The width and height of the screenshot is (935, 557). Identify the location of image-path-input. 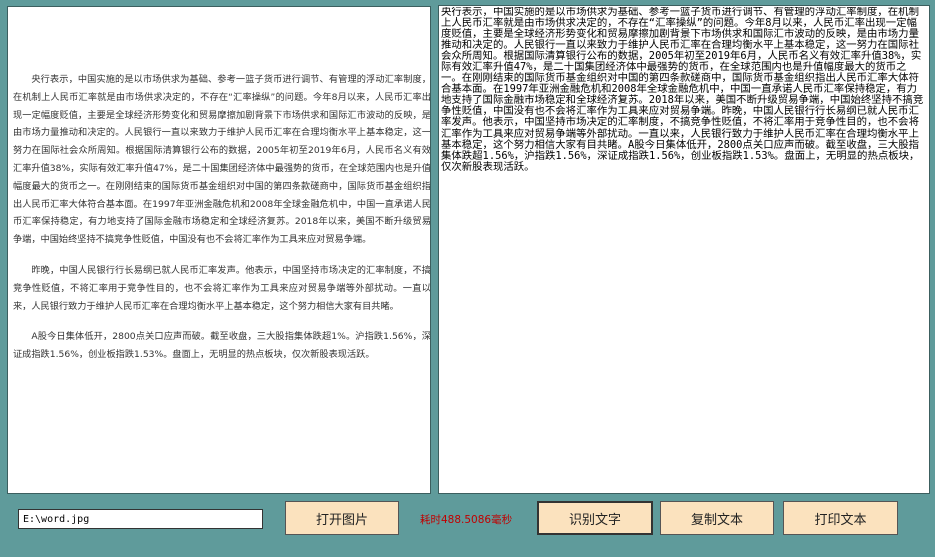
(140, 519).